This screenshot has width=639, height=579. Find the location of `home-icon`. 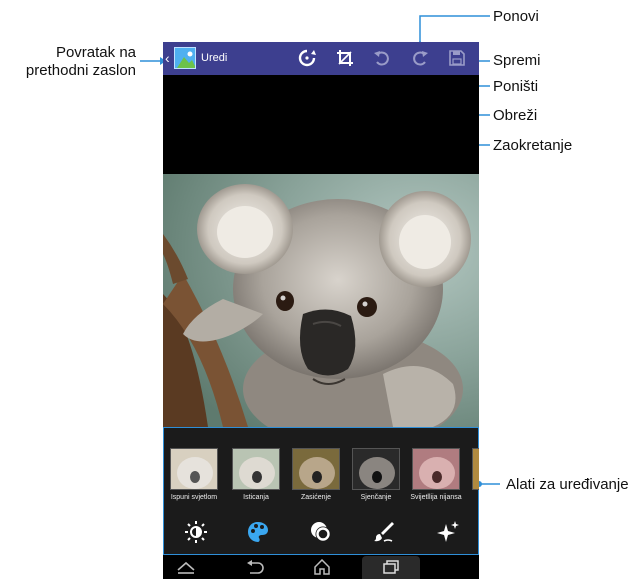

home-icon is located at coordinates (322, 567).